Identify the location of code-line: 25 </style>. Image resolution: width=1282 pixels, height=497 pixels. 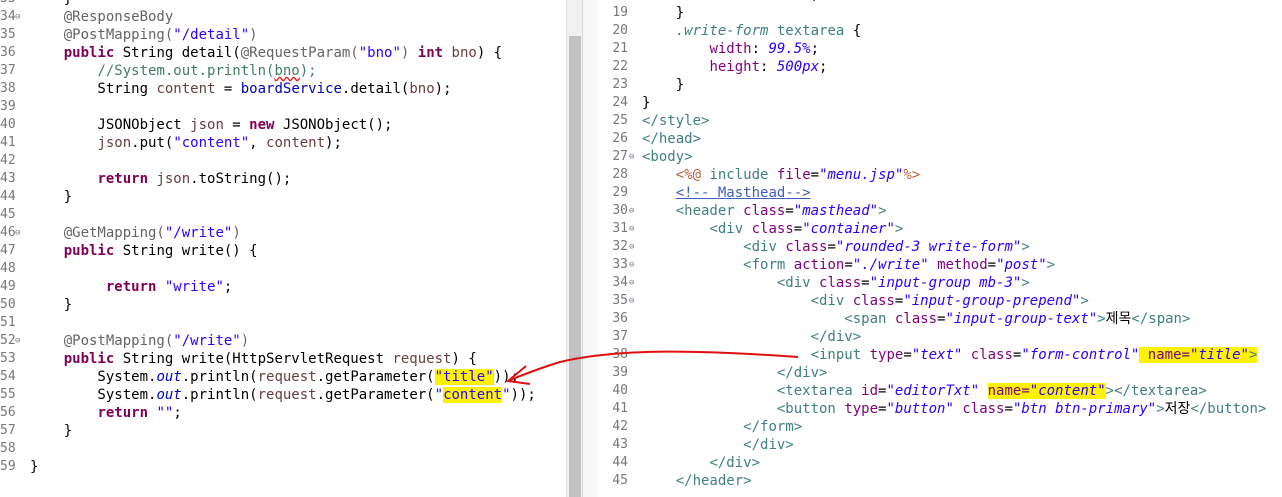
(940, 121).